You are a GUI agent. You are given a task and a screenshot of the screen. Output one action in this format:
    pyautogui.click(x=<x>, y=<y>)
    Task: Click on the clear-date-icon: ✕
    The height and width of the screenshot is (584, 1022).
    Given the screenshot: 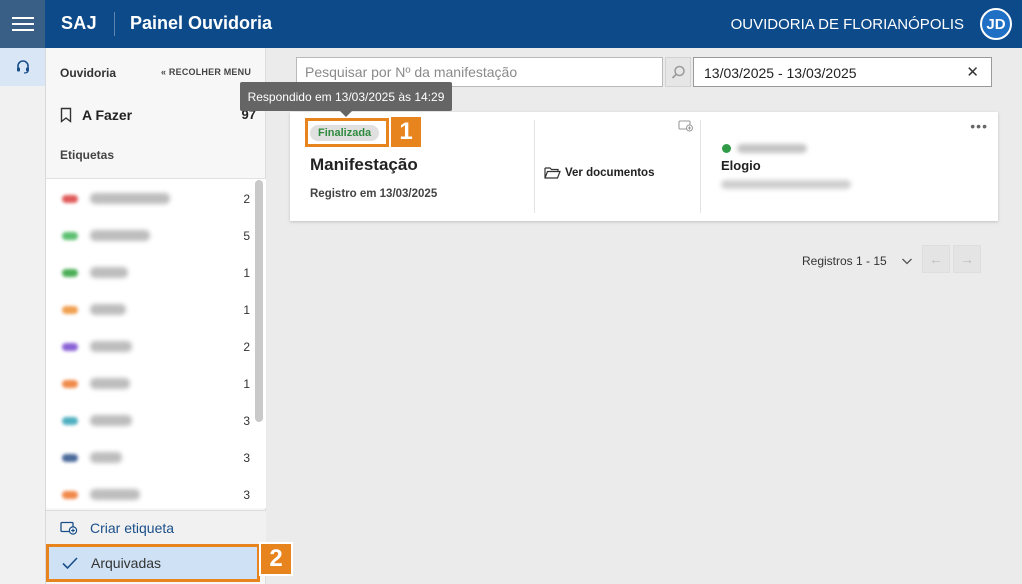 What is the action you would take?
    pyautogui.click(x=972, y=72)
    